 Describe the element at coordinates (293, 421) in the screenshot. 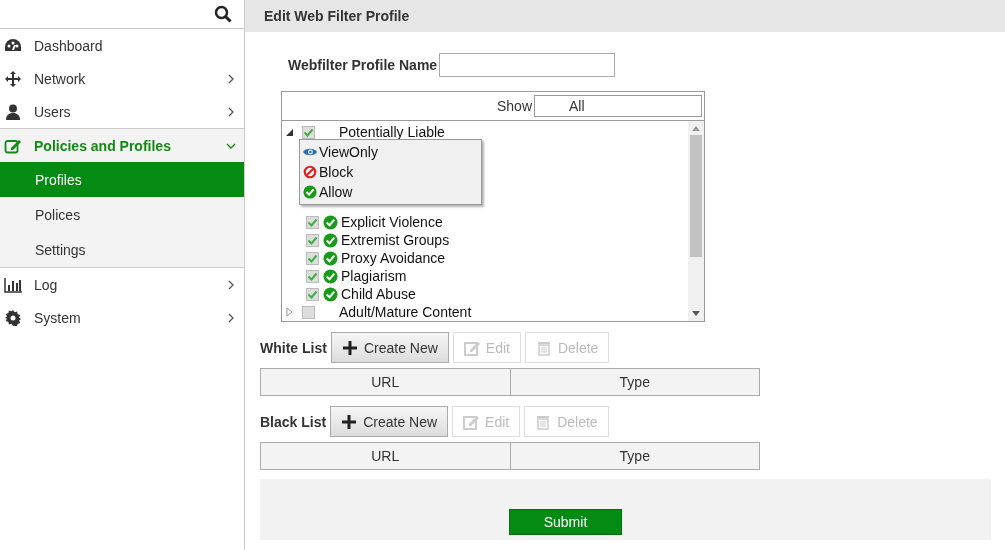

I see `section-label: Black List` at that location.